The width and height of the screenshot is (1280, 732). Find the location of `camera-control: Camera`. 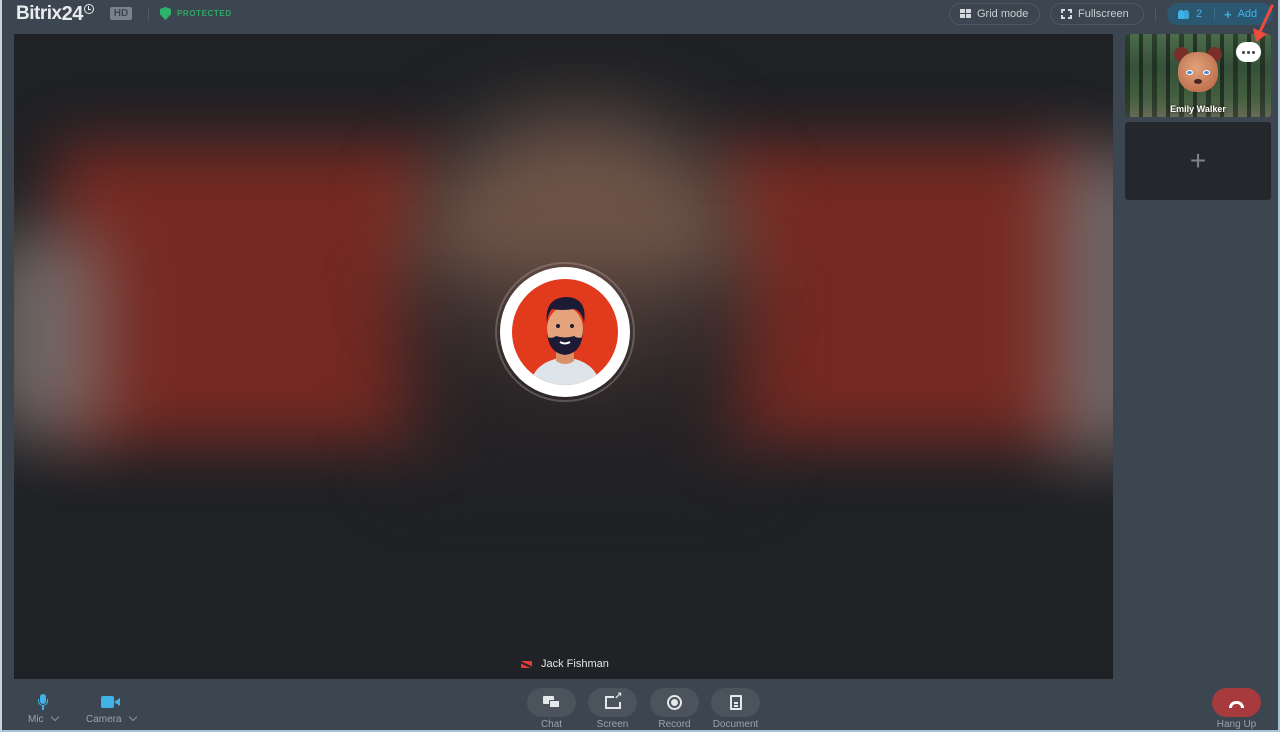

camera-control: Camera is located at coordinates (111, 709).